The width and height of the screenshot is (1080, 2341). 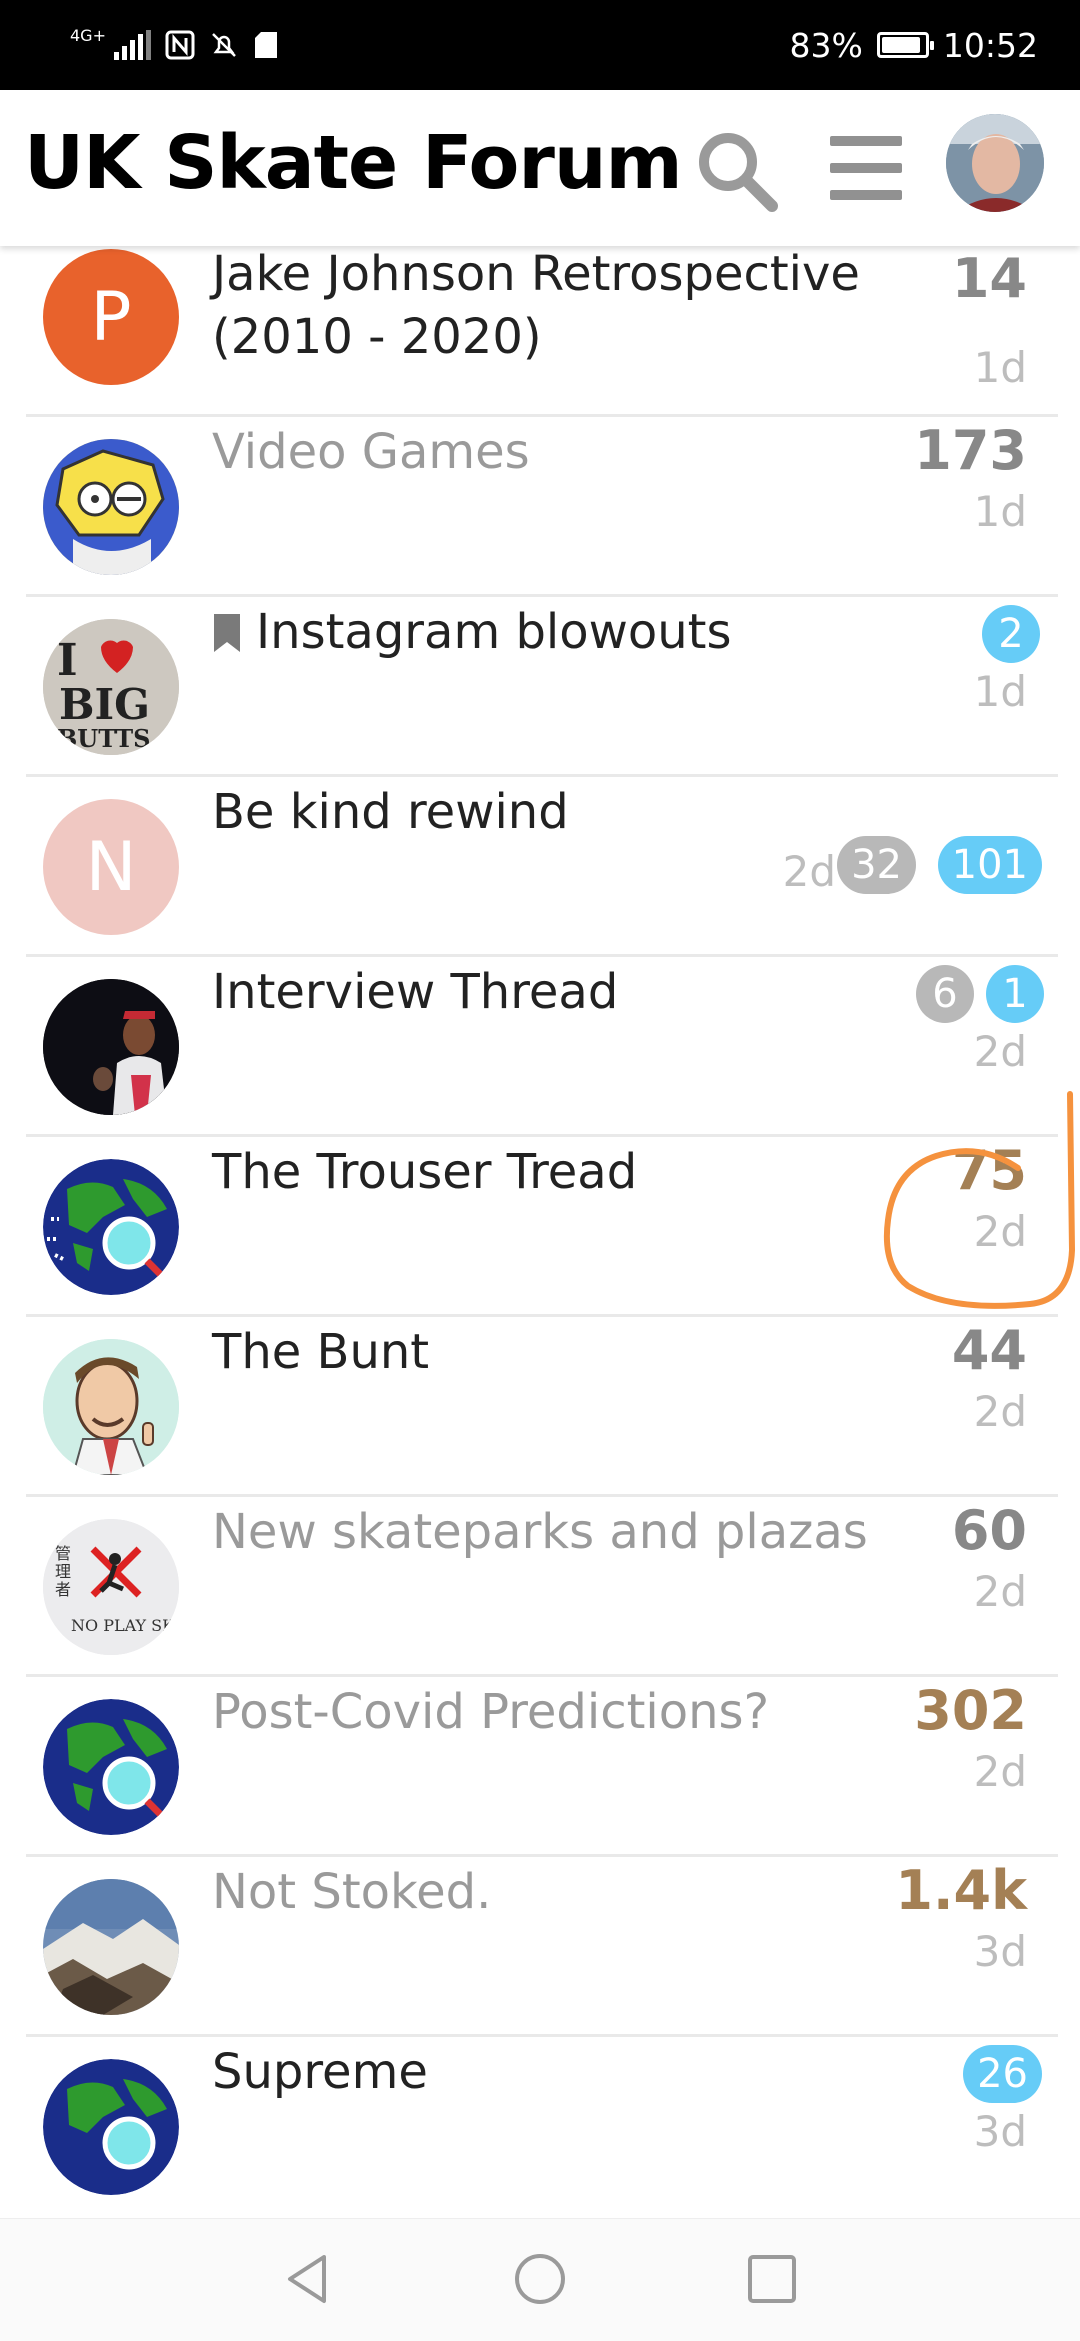 I want to click on hamburger-menu-icon, so click(x=866, y=170).